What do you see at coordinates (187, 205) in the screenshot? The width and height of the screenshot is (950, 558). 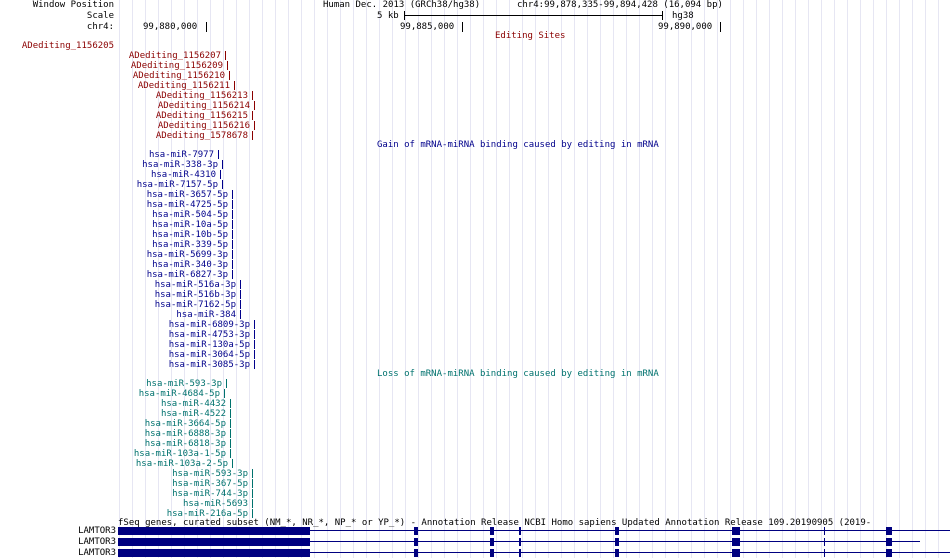 I see `gain-item-label: hsa-miR-4725-5p` at bounding box center [187, 205].